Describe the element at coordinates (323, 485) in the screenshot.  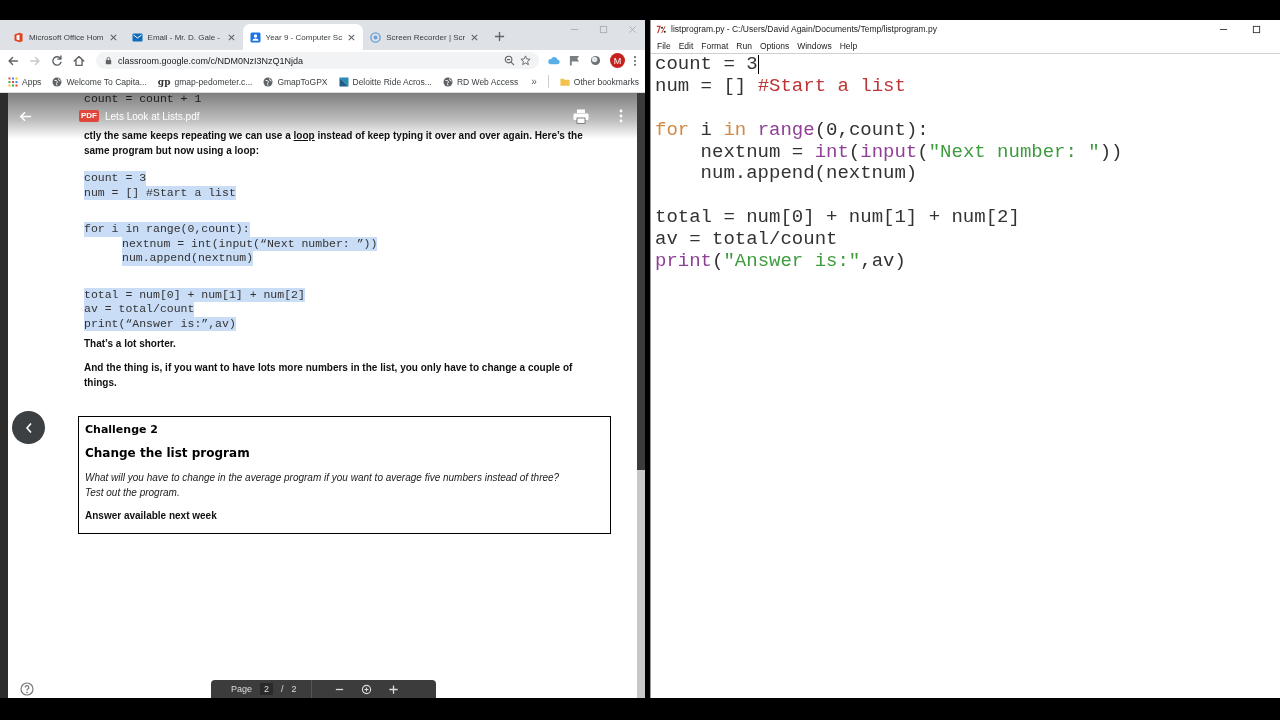
I see `challenge-question: What will you have to change in the average program if you want to average five numbers instead of three? Test out the program.` at that location.